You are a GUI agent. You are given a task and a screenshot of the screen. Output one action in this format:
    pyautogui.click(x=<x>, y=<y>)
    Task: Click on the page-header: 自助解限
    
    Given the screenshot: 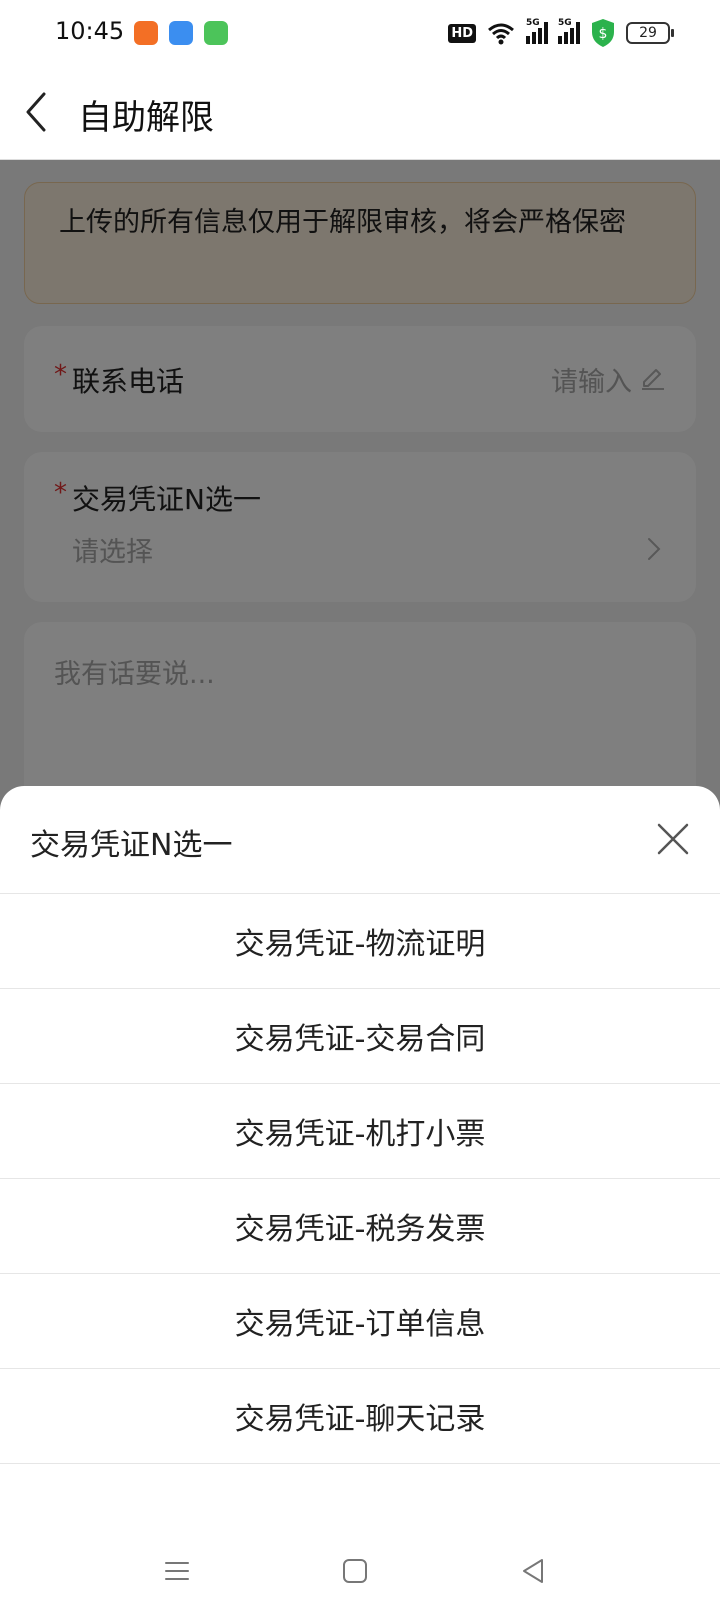 What is the action you would take?
    pyautogui.click(x=360, y=113)
    